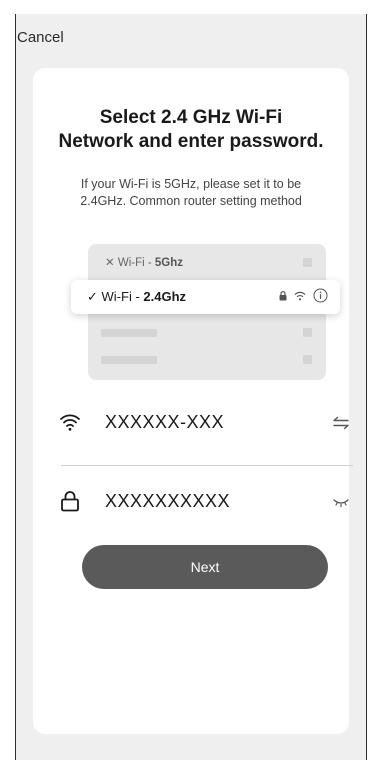 The height and width of the screenshot is (760, 382). What do you see at coordinates (122, 296) in the screenshot?
I see `illustration-wifi-24ghz-prefix: Wi-Fi -` at bounding box center [122, 296].